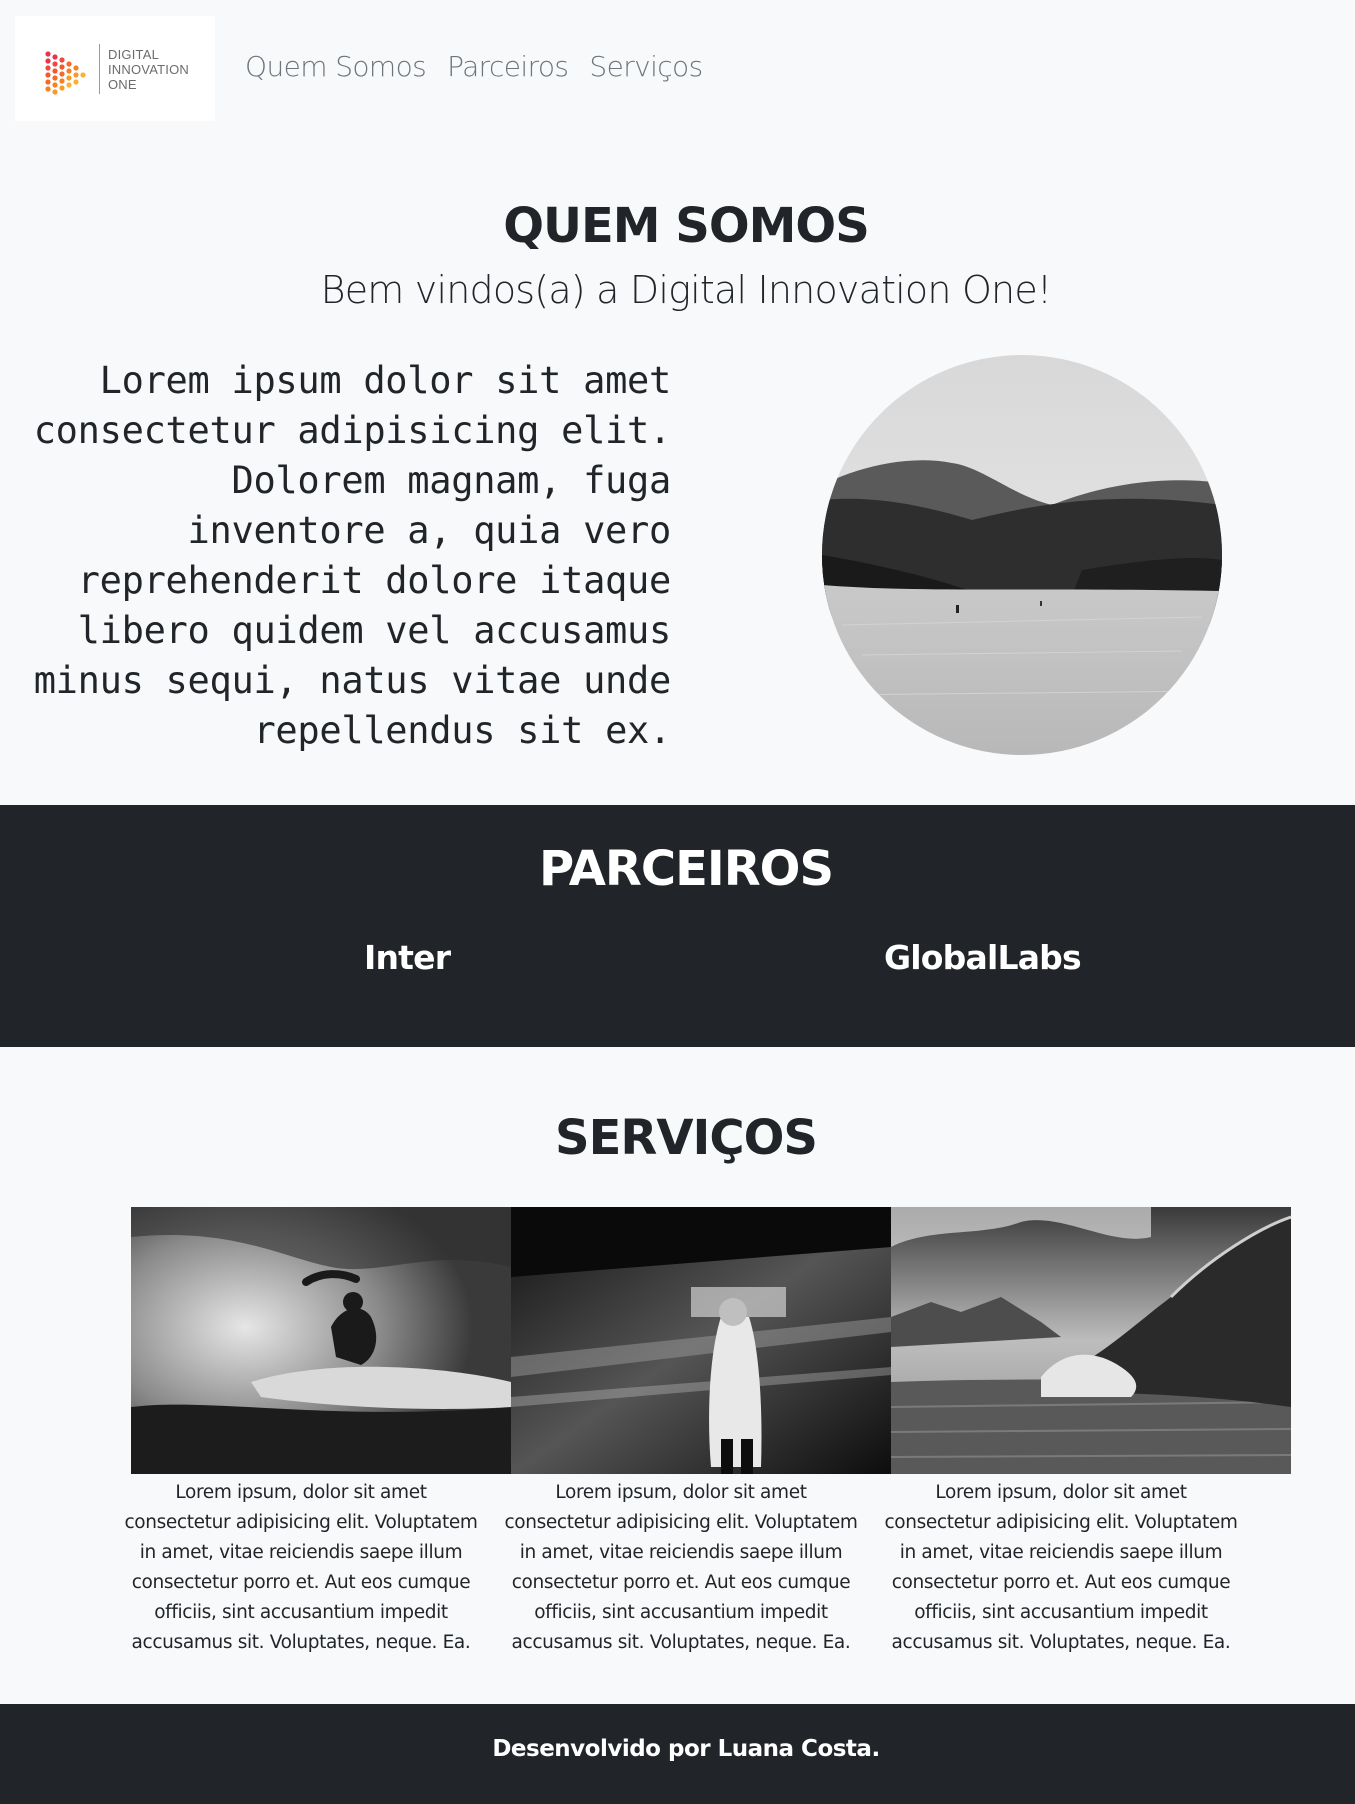  I want to click on service-image-subway, so click(701, 1340).